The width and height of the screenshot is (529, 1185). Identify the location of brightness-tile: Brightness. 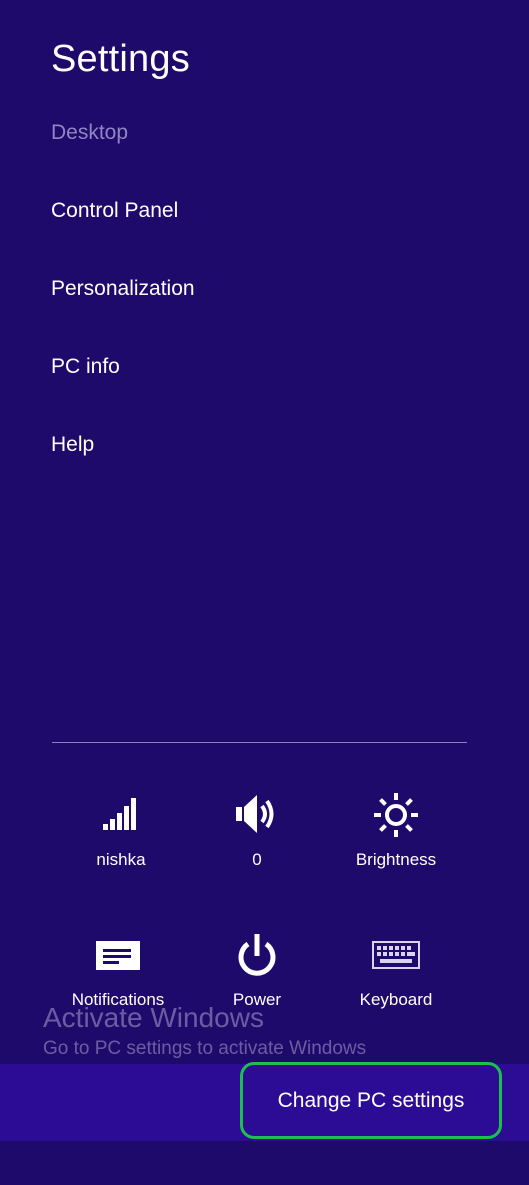
(396, 845).